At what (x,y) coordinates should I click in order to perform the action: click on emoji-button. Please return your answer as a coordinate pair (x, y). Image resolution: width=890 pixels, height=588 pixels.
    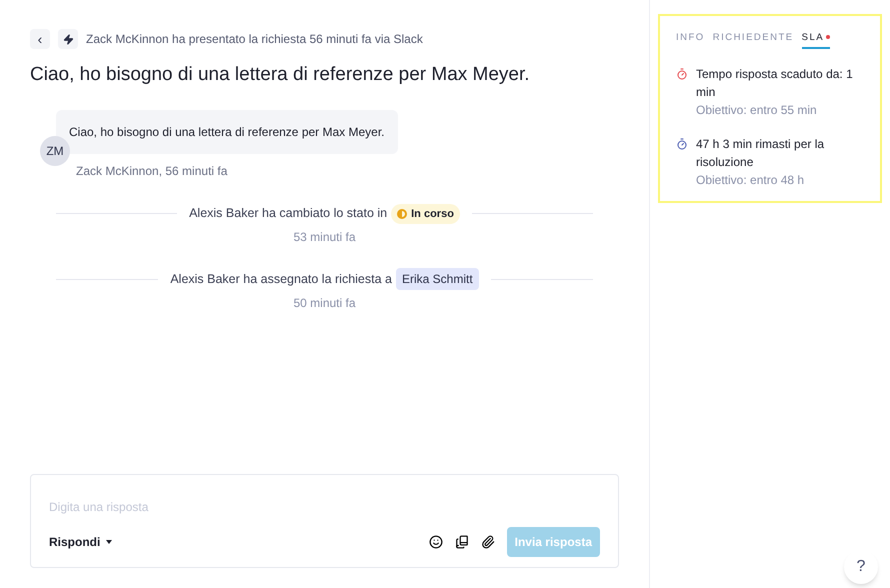
    Looking at the image, I should click on (435, 542).